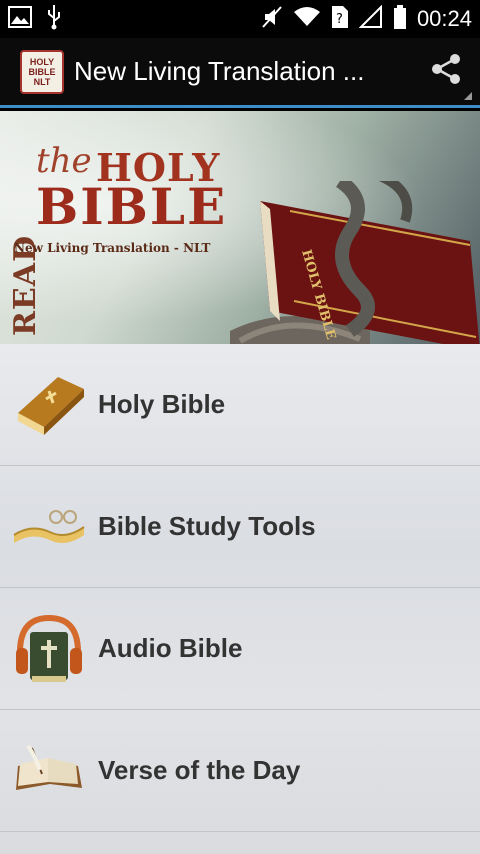 This screenshot has height=854, width=480. Describe the element at coordinates (170, 648) in the screenshot. I see `menu-item-label: Audio Bible` at that location.